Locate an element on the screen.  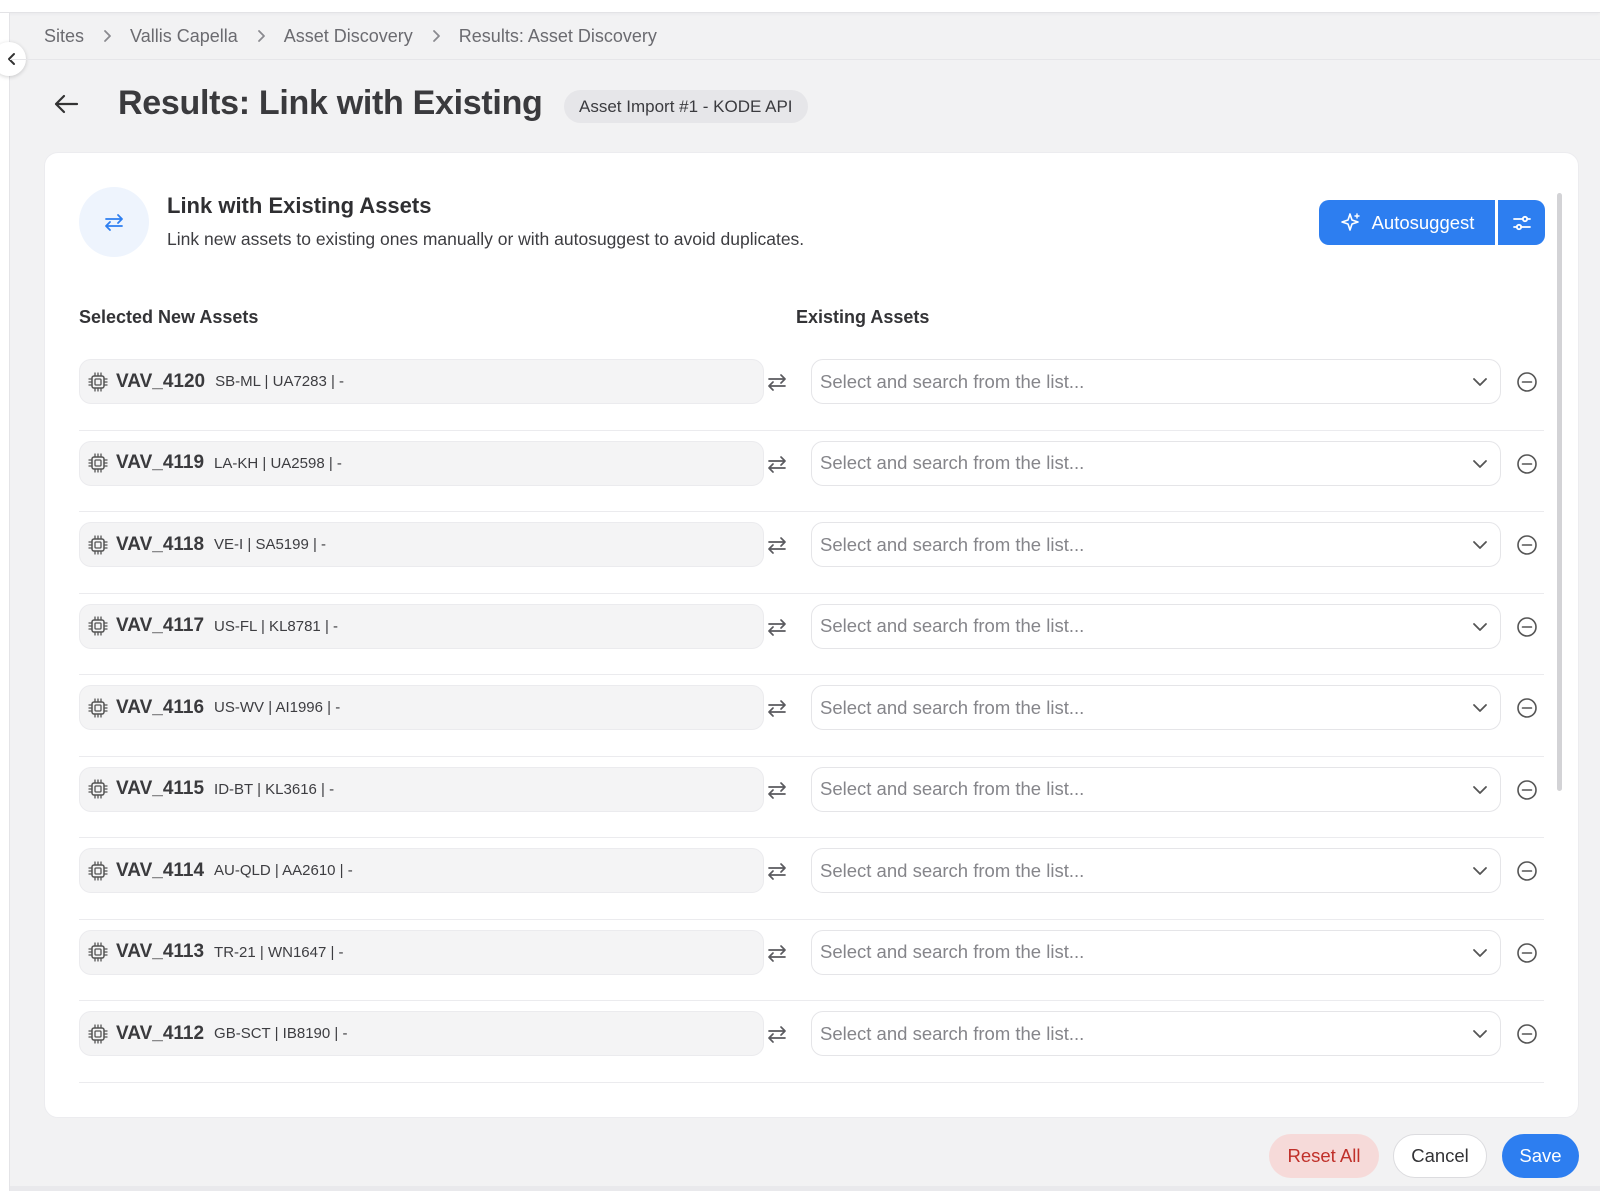
asset-meta: ID-BT | KL3616 | - is located at coordinates (274, 789).